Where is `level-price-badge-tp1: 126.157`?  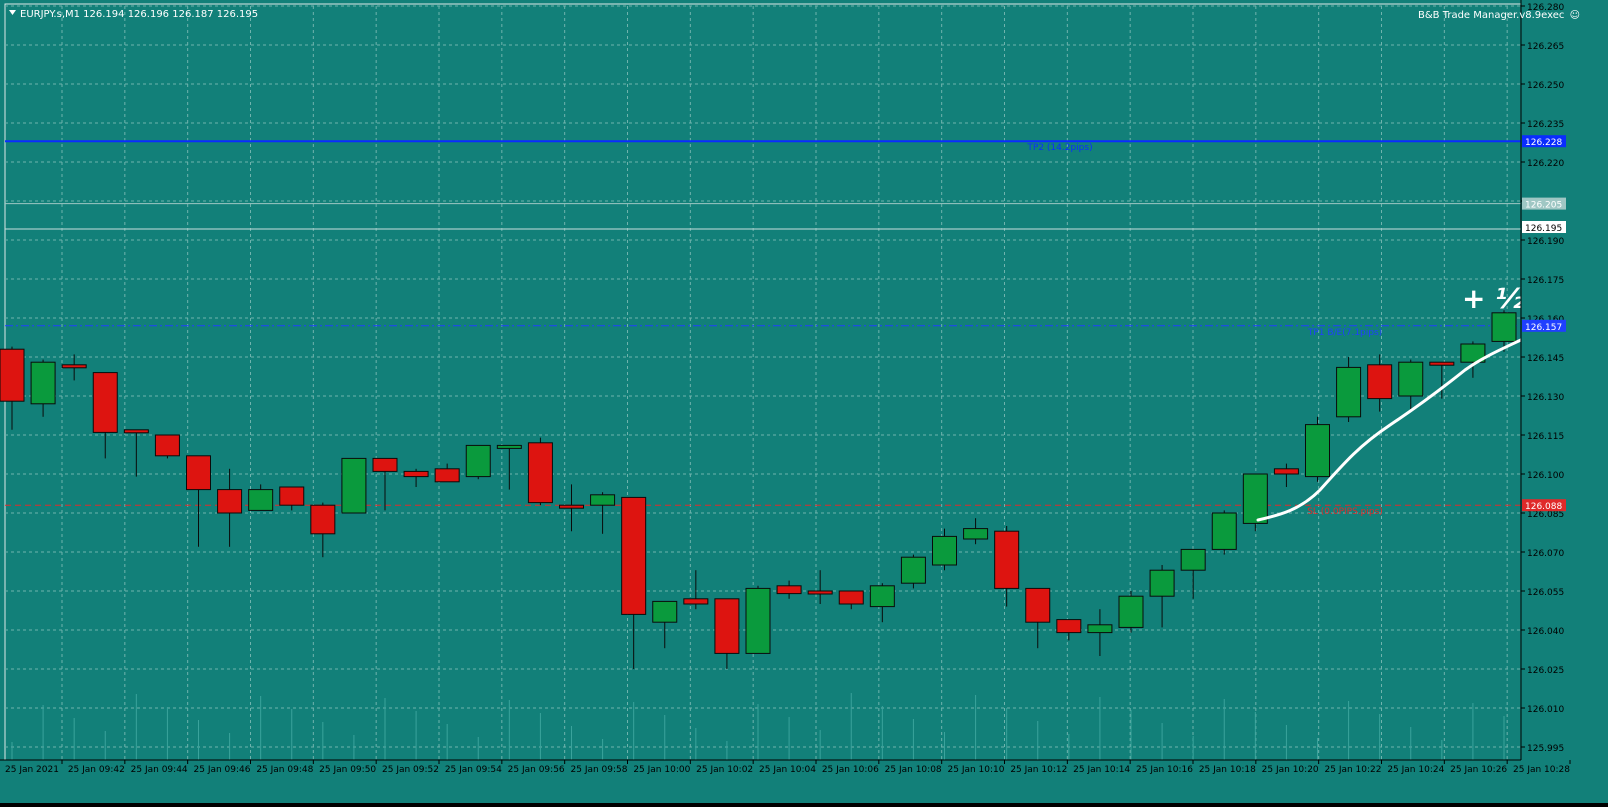
level-price-badge-tp1: 126.157 is located at coordinates (1543, 328).